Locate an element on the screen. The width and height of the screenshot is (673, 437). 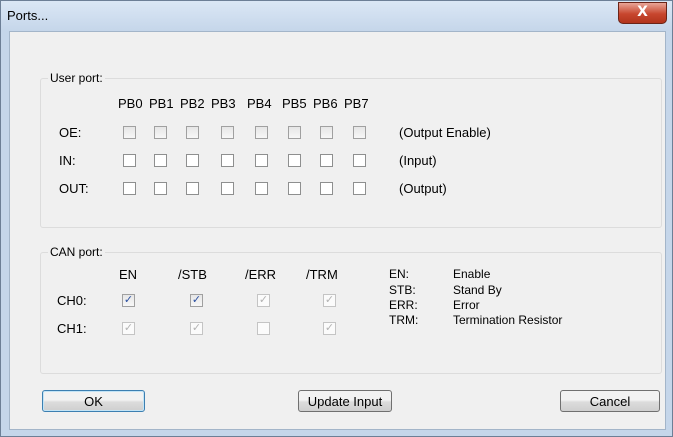
checkbox-in-pb0 is located at coordinates (129, 160).